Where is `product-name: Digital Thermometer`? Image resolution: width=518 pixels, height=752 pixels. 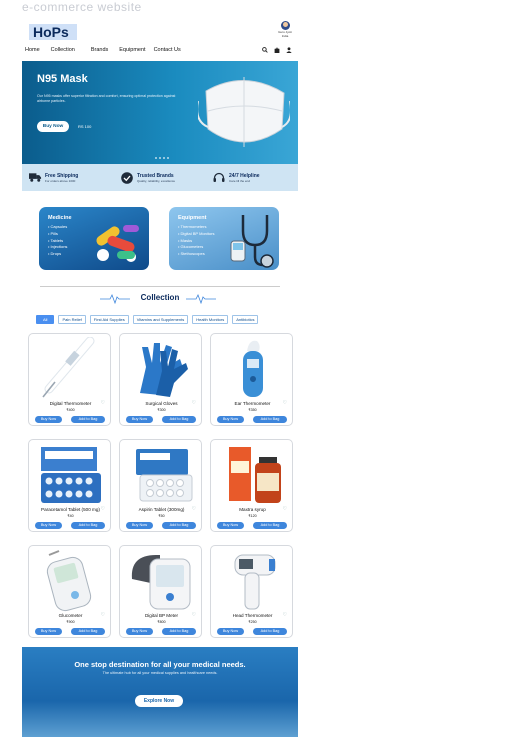
product-name: Digital Thermometer is located at coordinates (70, 403).